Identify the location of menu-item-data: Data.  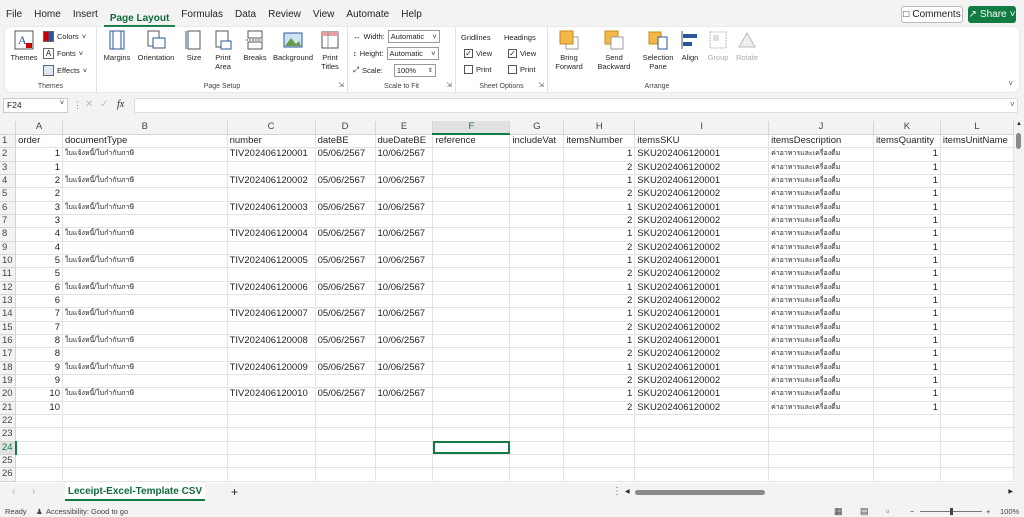
(245, 14).